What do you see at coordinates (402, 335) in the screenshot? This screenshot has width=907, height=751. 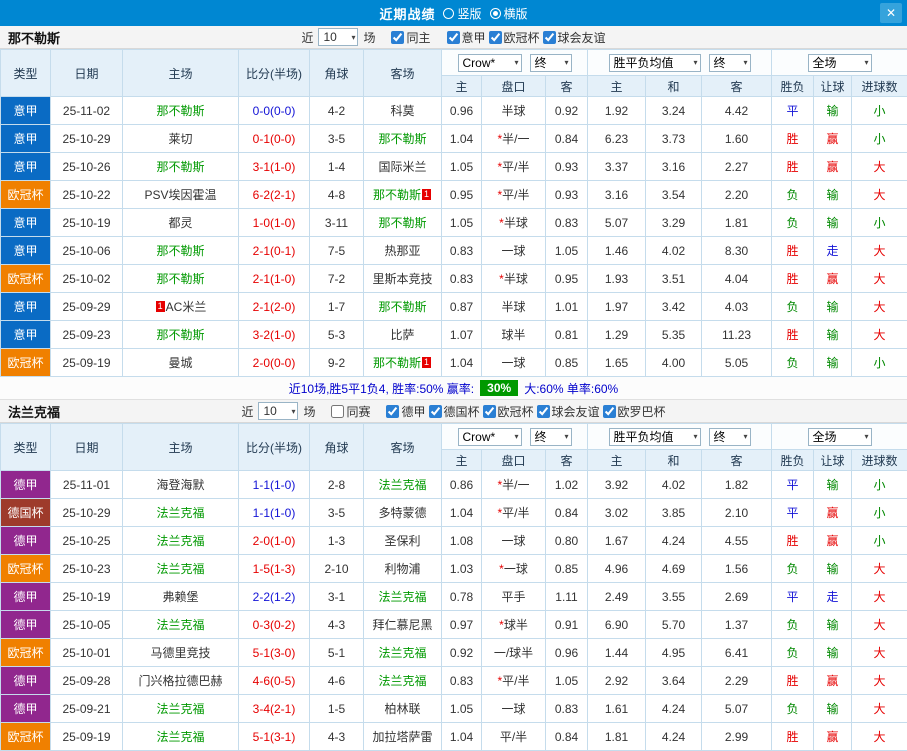 I see `team-link: 比萨` at bounding box center [402, 335].